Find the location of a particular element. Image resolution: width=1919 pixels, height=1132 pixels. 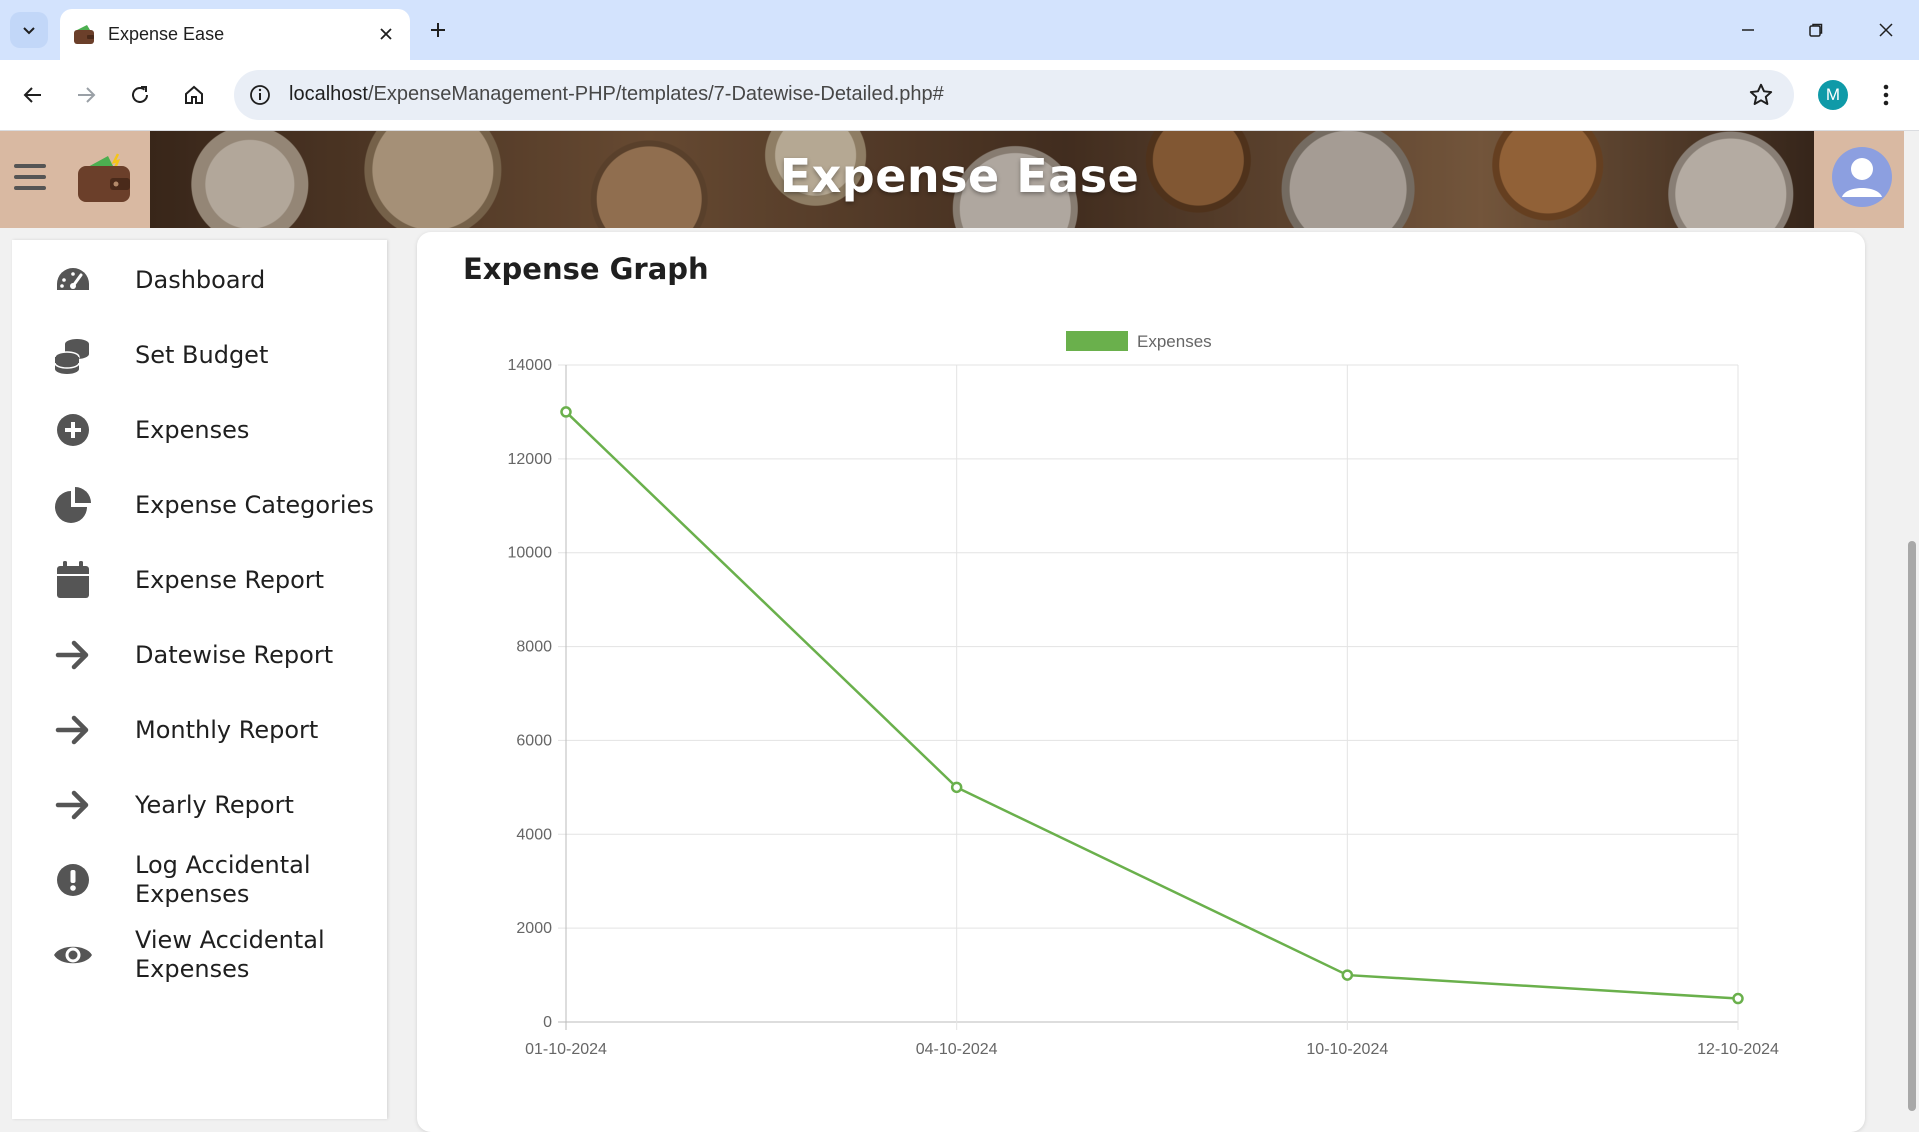

sidebar-item-monthly-report: Monthly Report is located at coordinates (199, 730).